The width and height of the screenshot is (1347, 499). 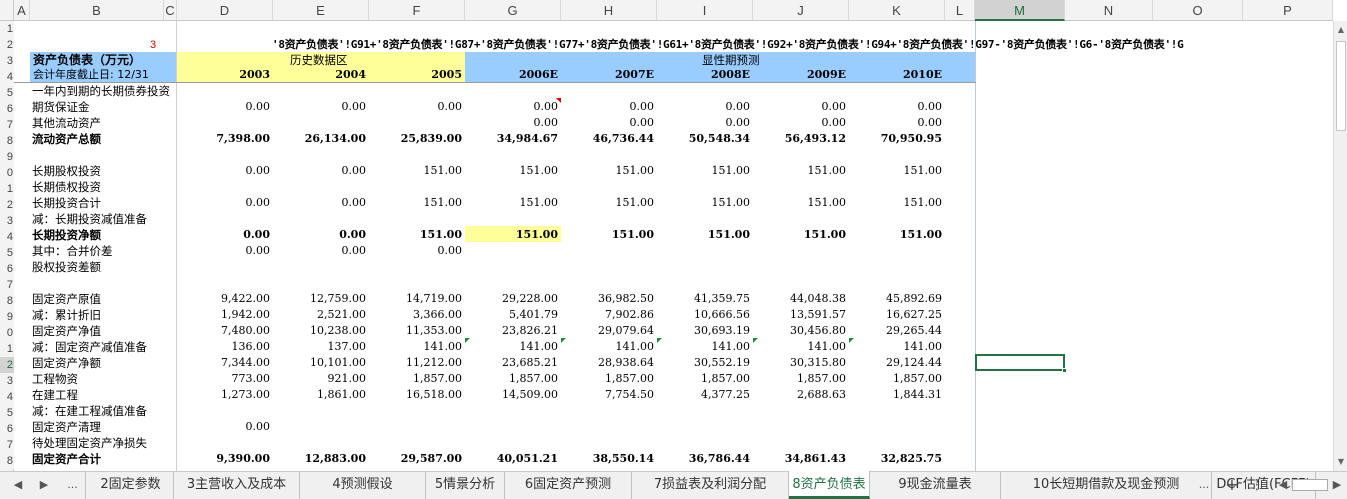 What do you see at coordinates (7, 429) in the screenshot?
I see `row-header: 6` at bounding box center [7, 429].